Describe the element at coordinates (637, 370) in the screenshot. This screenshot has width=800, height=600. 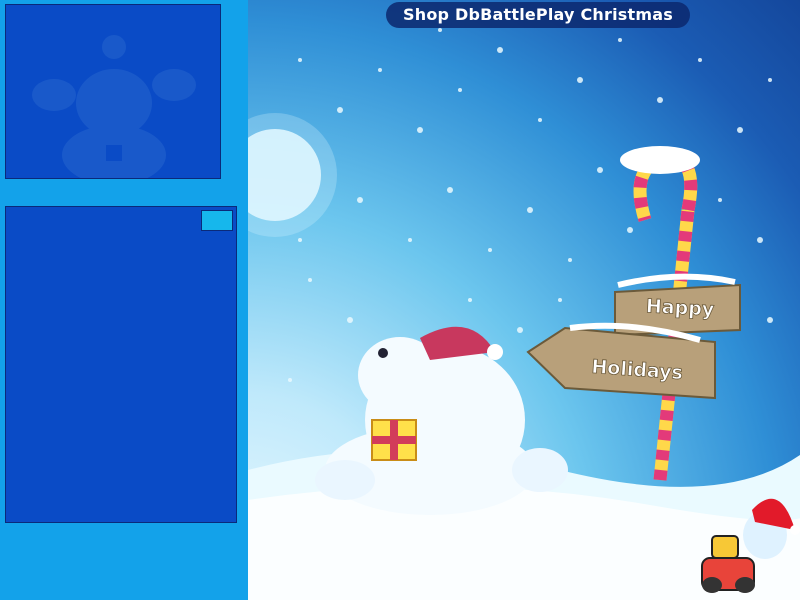
I see `sign-text-holidays: Holidays` at that location.